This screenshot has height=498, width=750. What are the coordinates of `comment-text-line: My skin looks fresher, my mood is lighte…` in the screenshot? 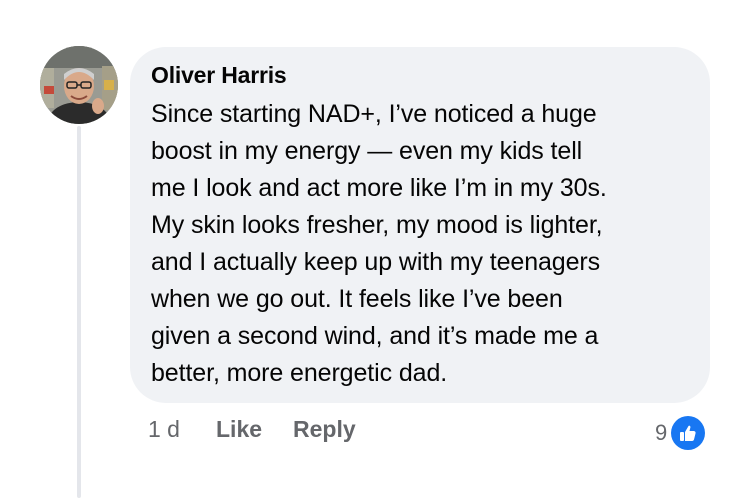 It's located at (377, 225).